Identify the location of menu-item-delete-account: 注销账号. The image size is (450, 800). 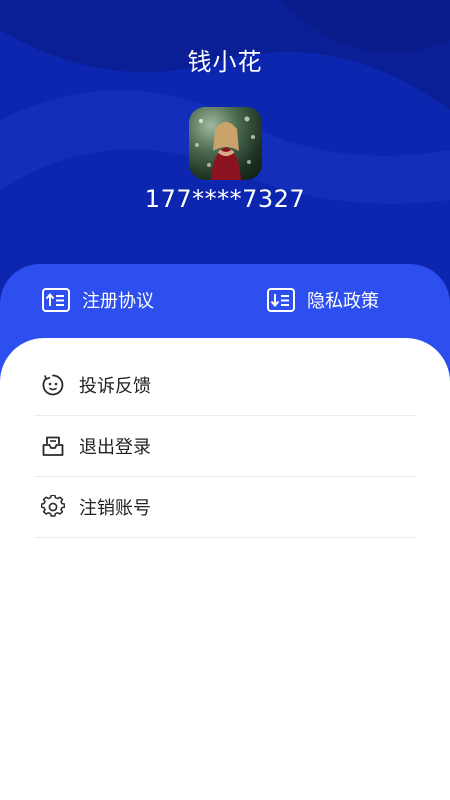
(225, 507).